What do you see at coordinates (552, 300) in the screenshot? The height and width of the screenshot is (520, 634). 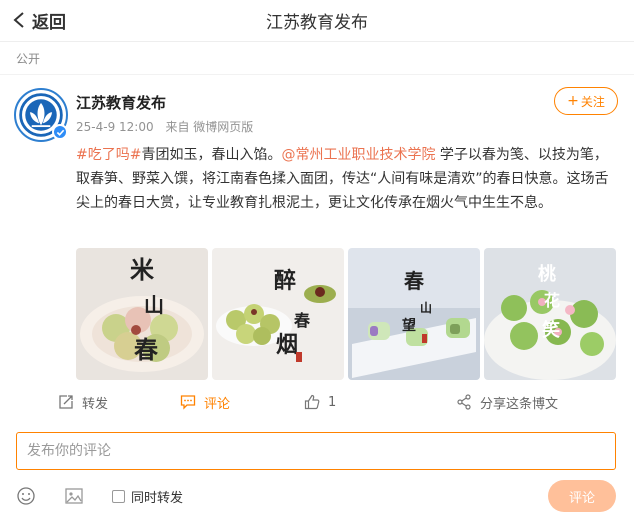 I see `image-4-caption-2: 花` at bounding box center [552, 300].